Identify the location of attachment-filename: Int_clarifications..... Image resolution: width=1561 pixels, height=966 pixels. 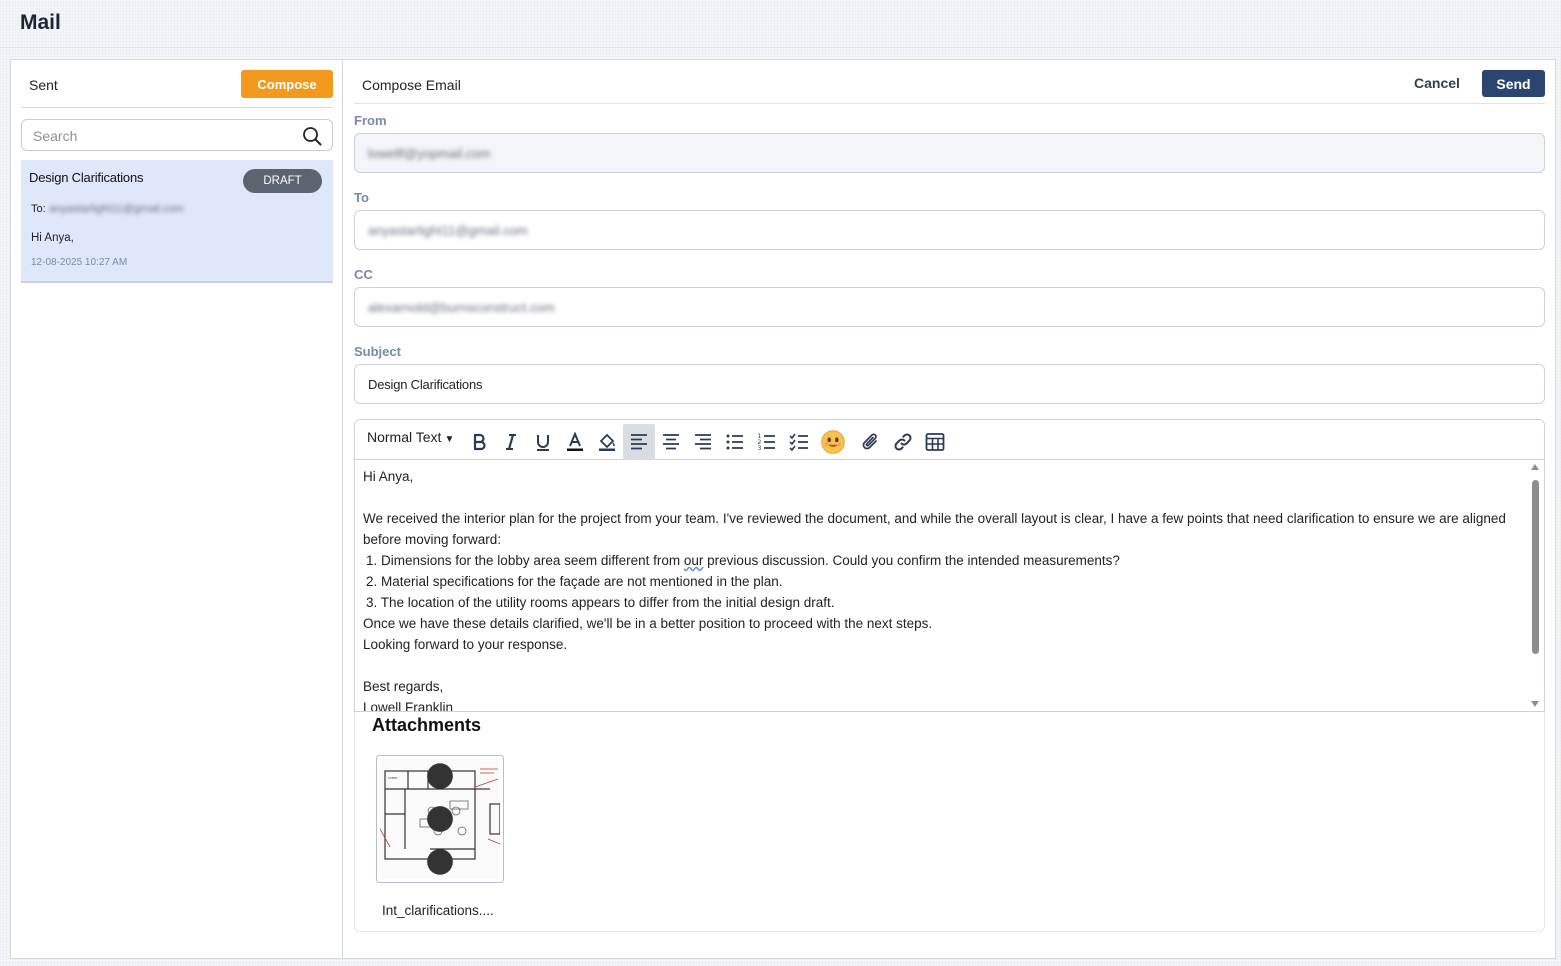
(438, 910).